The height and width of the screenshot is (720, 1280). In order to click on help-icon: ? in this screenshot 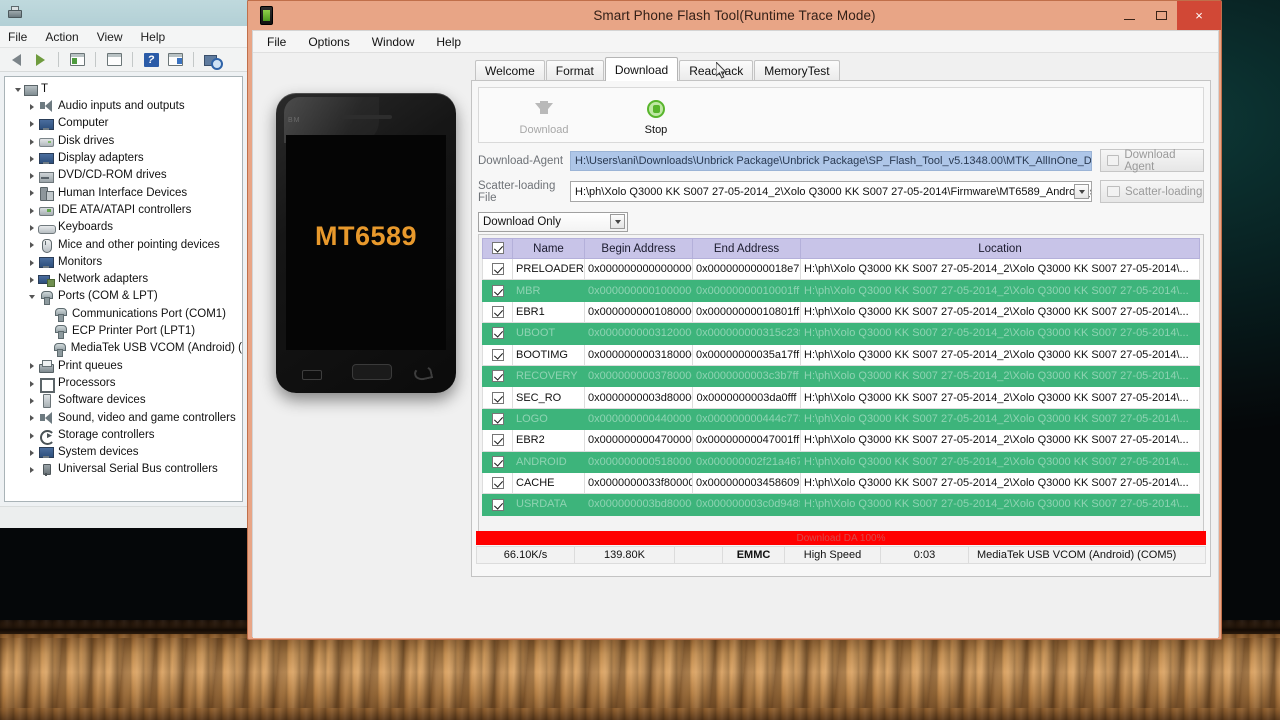, I will do `click(151, 59)`.